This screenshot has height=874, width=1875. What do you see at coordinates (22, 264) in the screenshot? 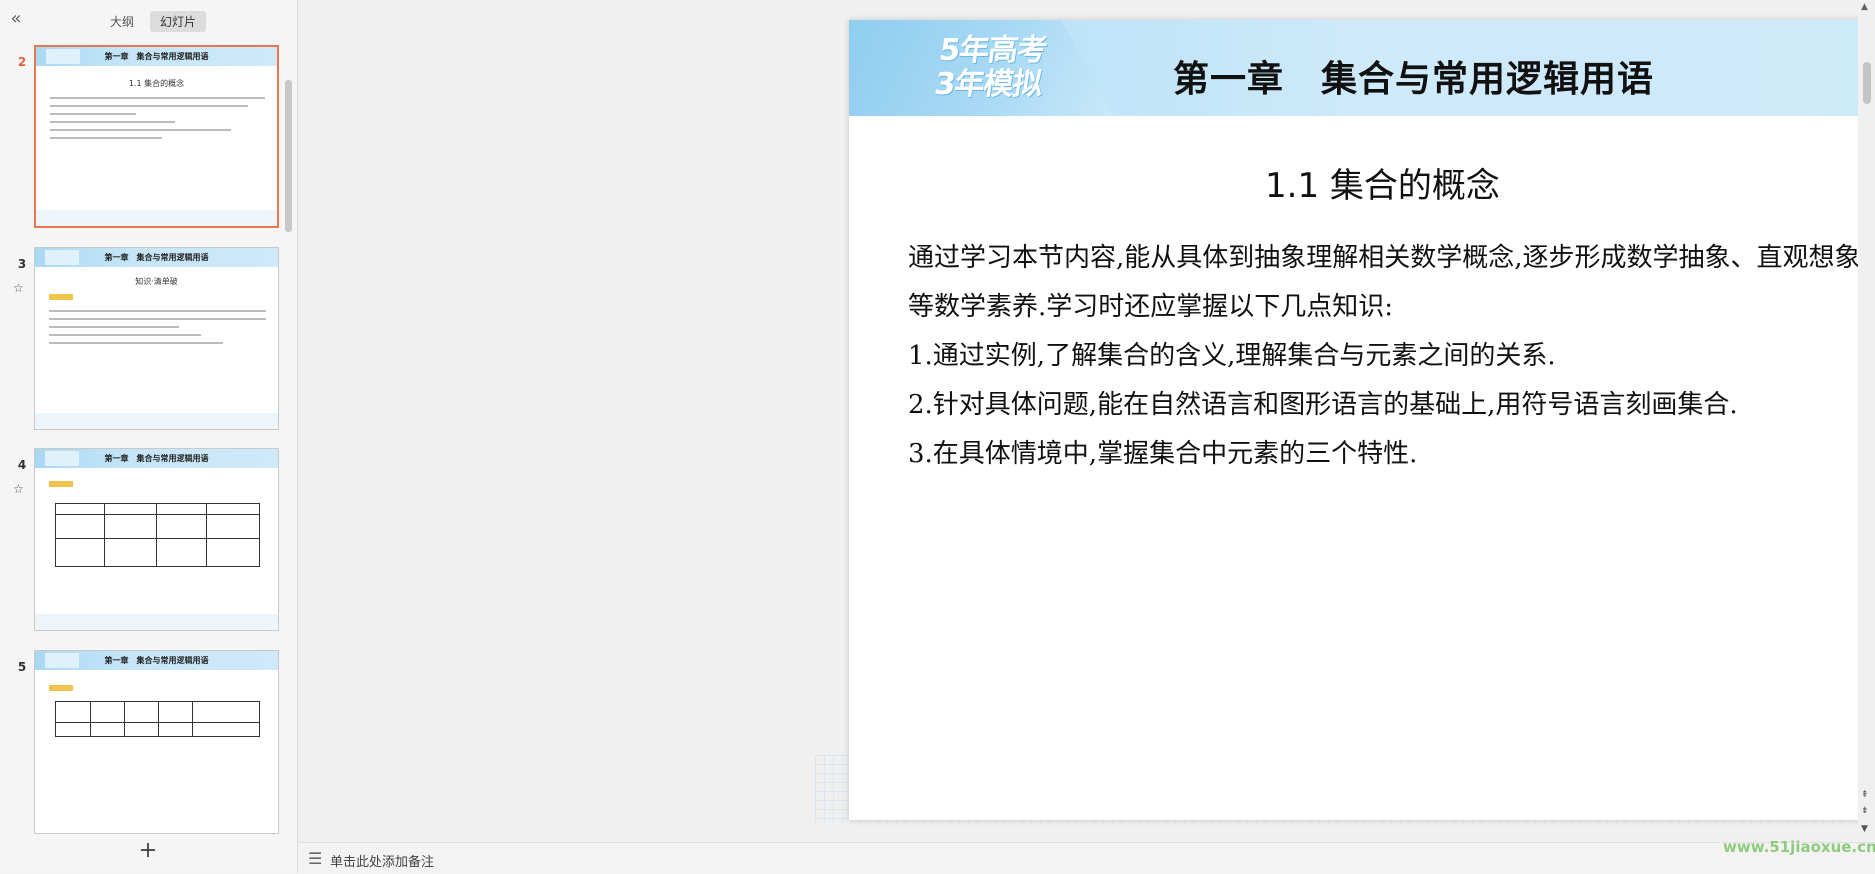
I see `slide-number: 3` at bounding box center [22, 264].